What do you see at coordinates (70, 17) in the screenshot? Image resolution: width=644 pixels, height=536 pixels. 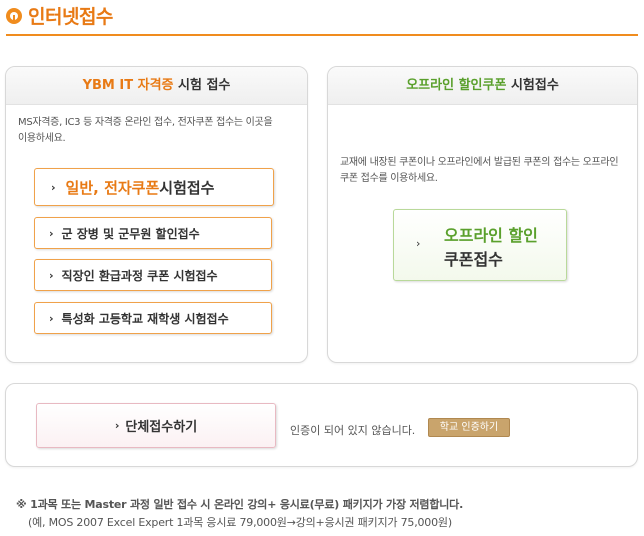 I see `page-title: 인터넷접수` at bounding box center [70, 17].